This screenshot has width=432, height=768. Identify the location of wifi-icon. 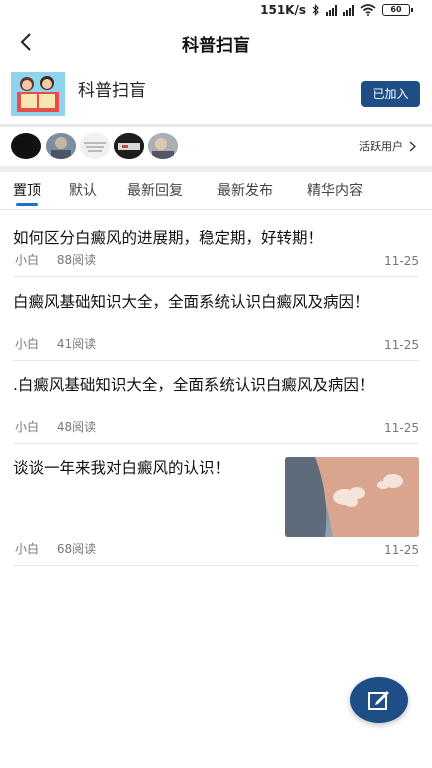
(368, 10).